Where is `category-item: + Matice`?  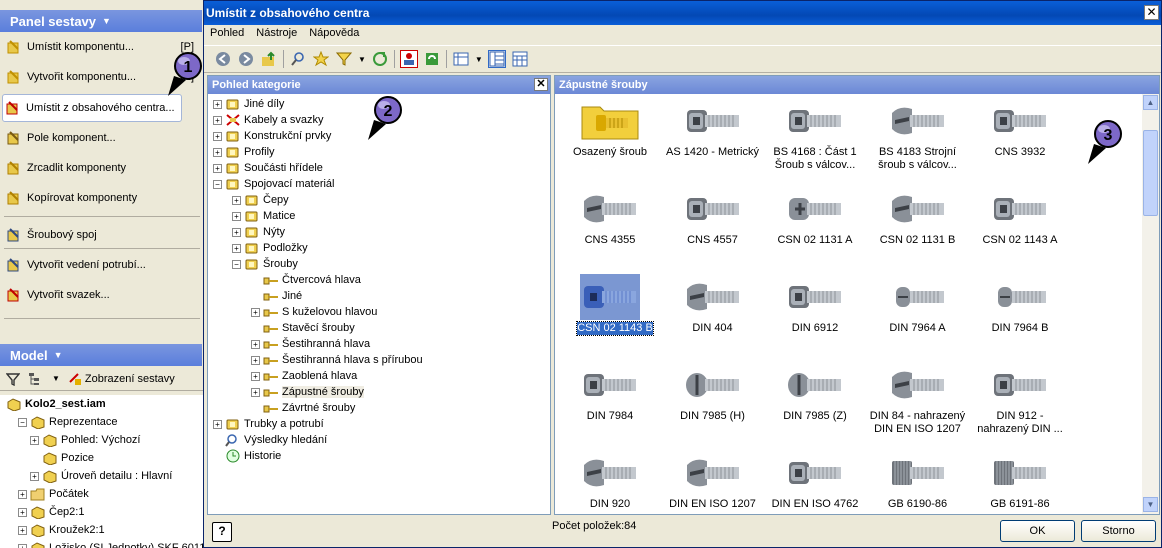 category-item: + Matice is located at coordinates (263, 216).